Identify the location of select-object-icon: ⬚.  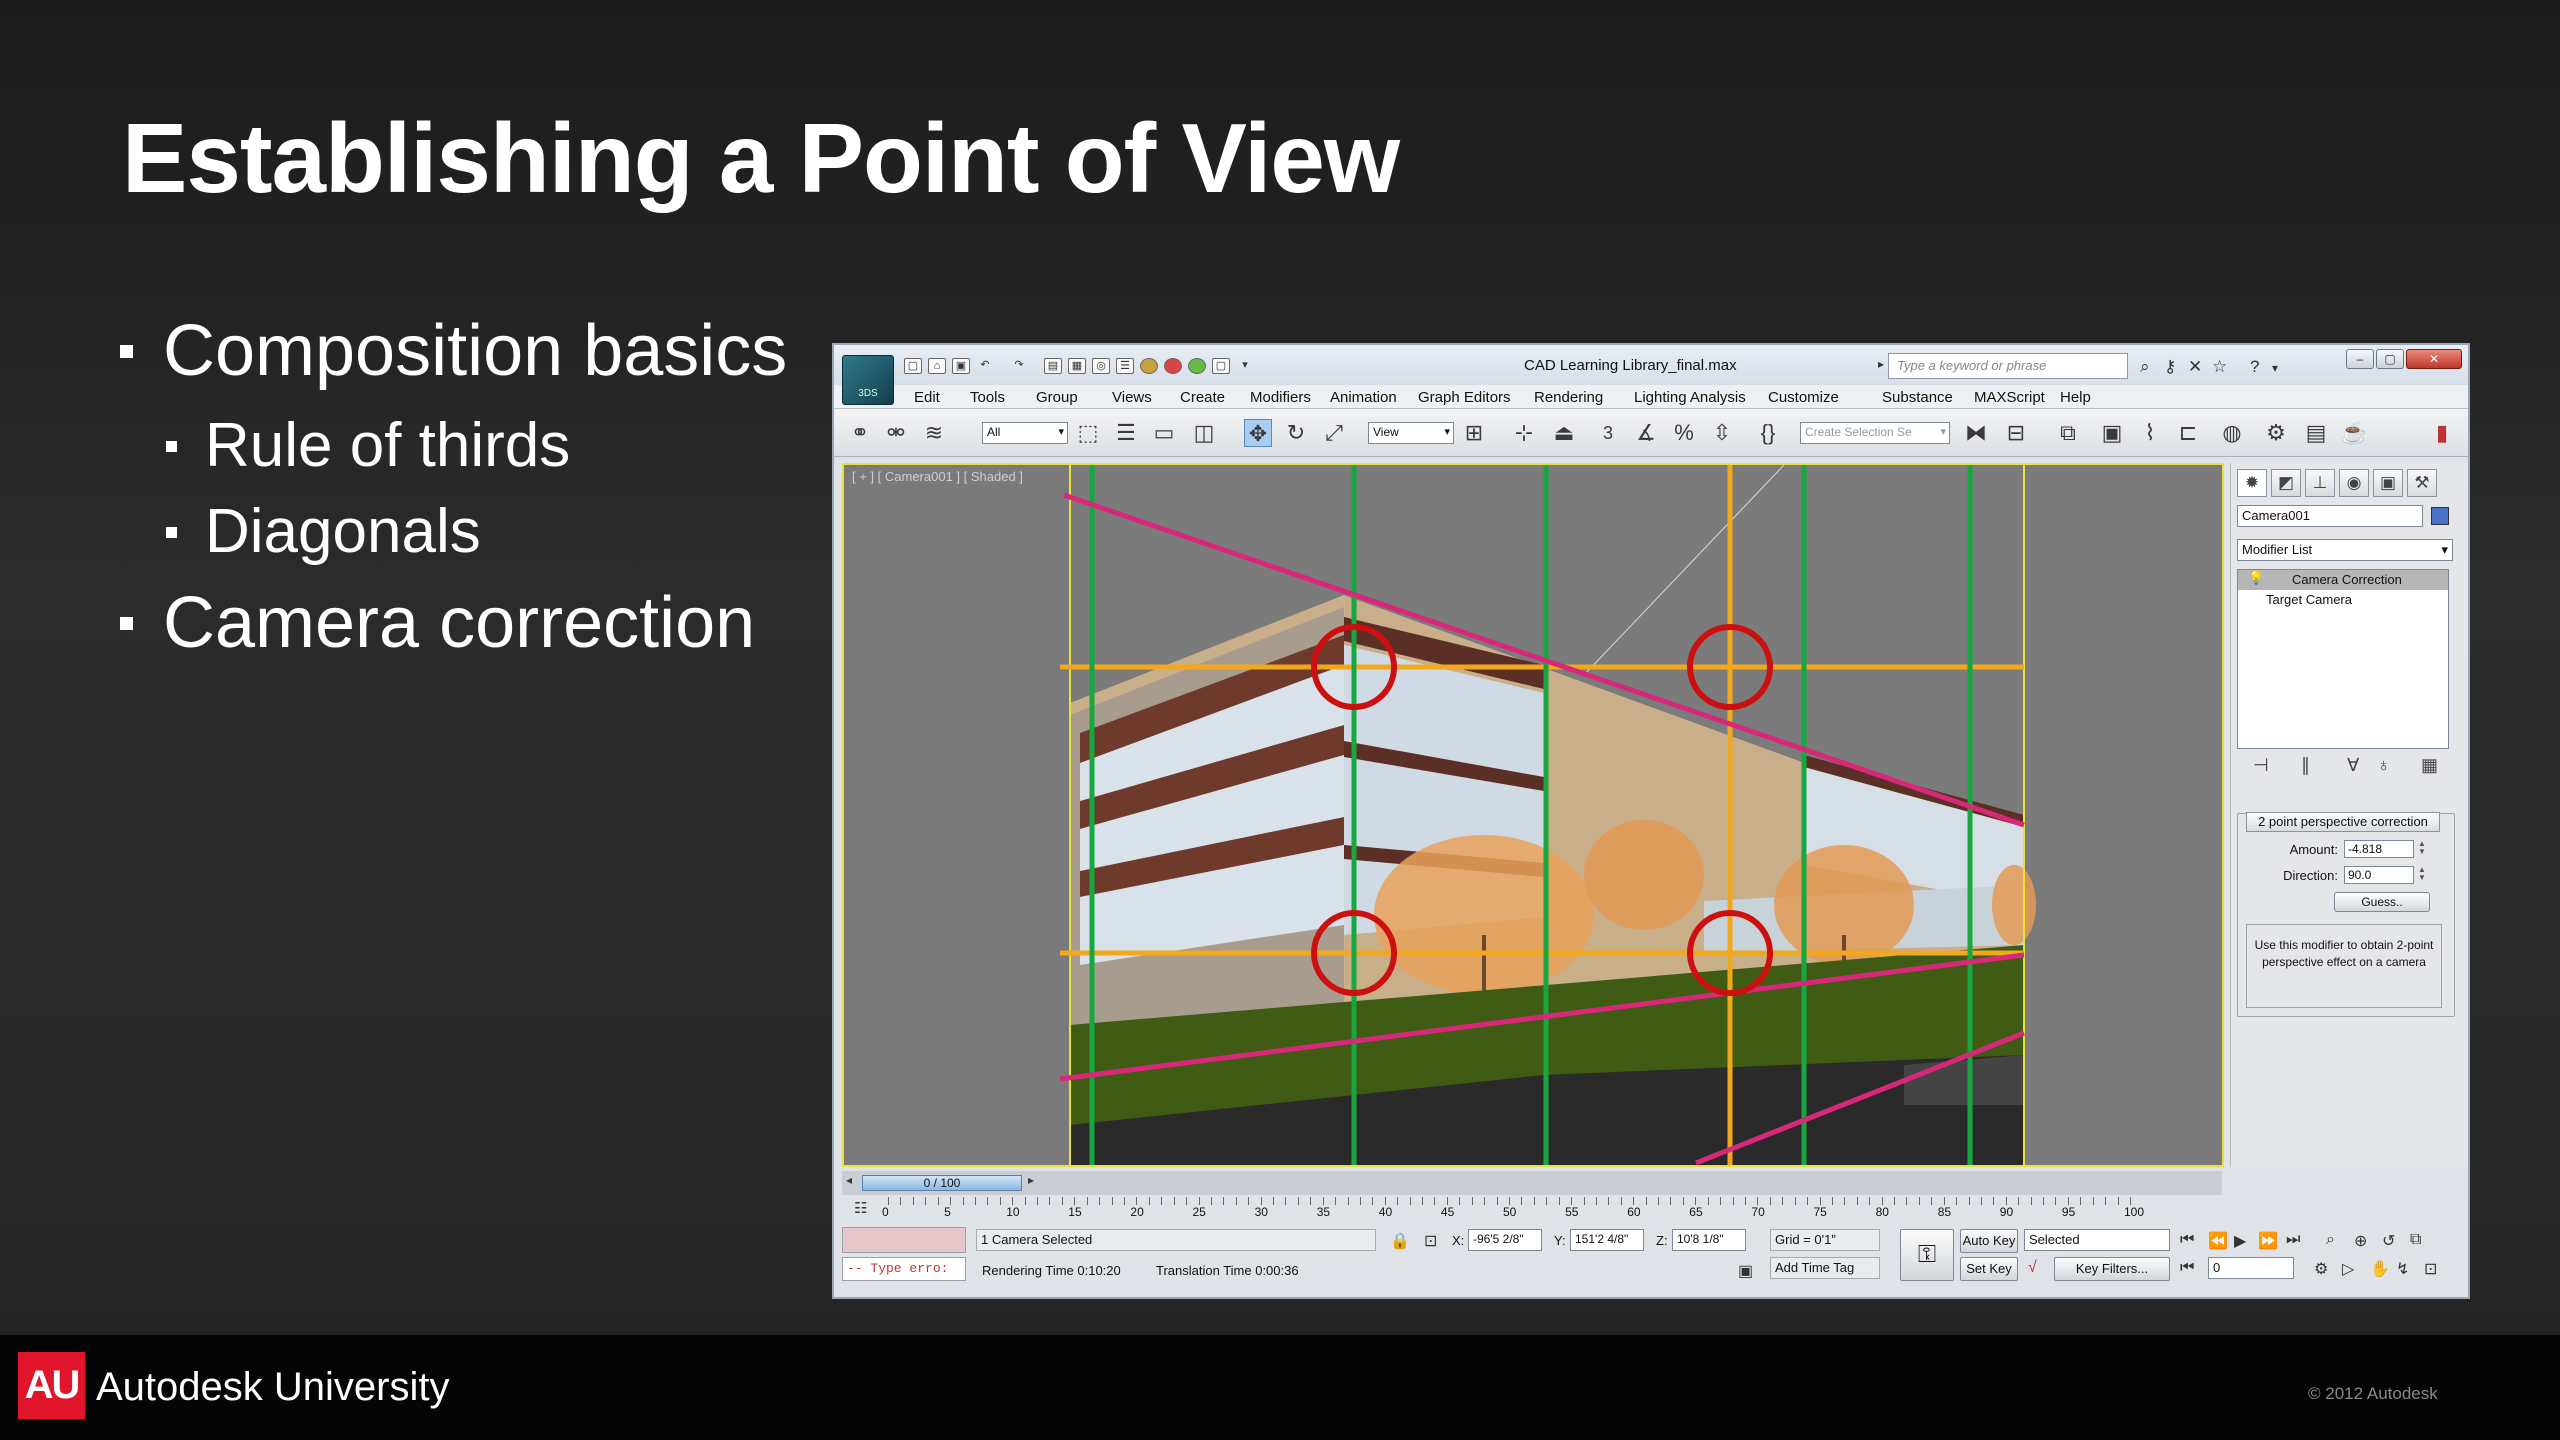
(1088, 433).